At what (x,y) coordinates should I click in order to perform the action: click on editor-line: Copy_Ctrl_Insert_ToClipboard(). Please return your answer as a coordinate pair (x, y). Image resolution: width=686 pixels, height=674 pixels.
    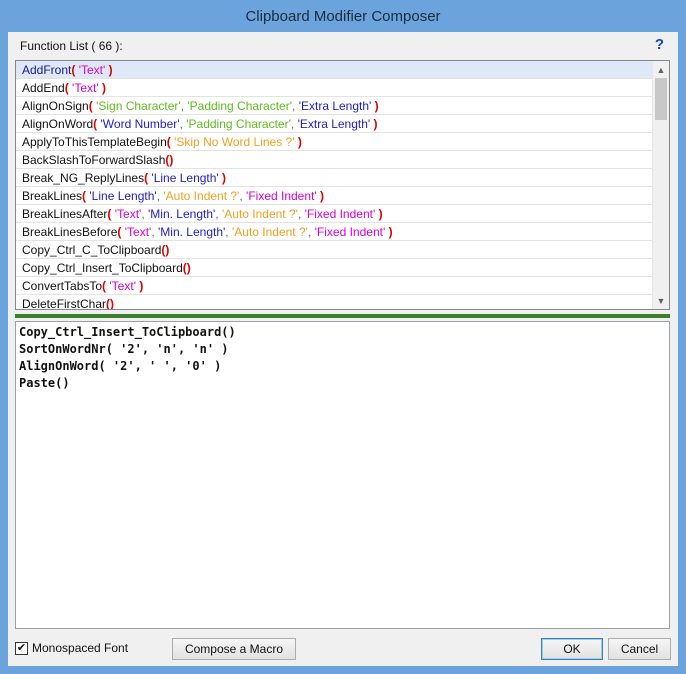
    Looking at the image, I should click on (127, 332).